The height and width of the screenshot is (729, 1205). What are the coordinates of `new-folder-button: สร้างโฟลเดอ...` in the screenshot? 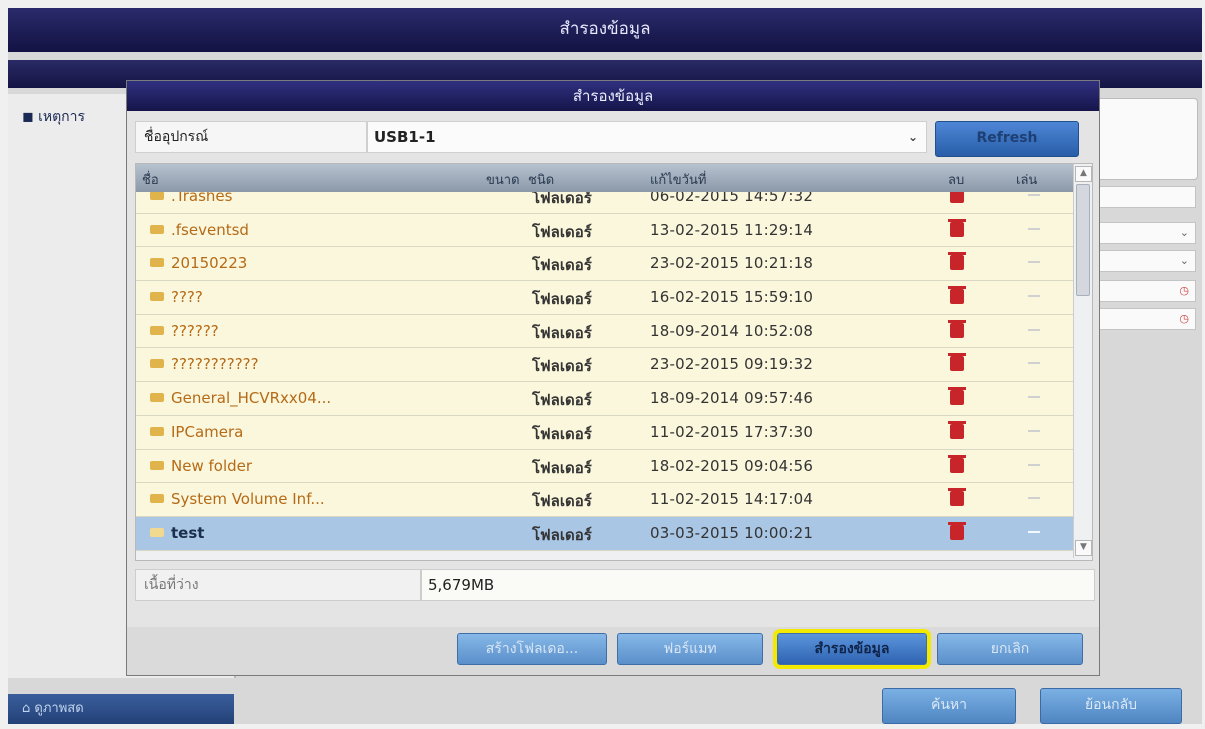 It's located at (532, 649).